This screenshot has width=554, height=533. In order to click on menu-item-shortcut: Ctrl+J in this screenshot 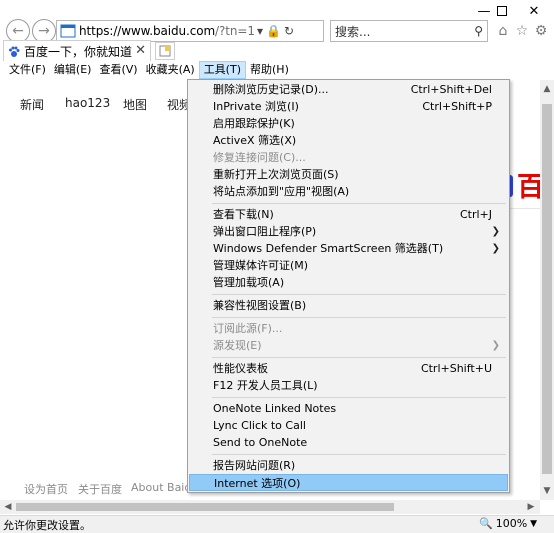, I will do `click(475, 214)`.